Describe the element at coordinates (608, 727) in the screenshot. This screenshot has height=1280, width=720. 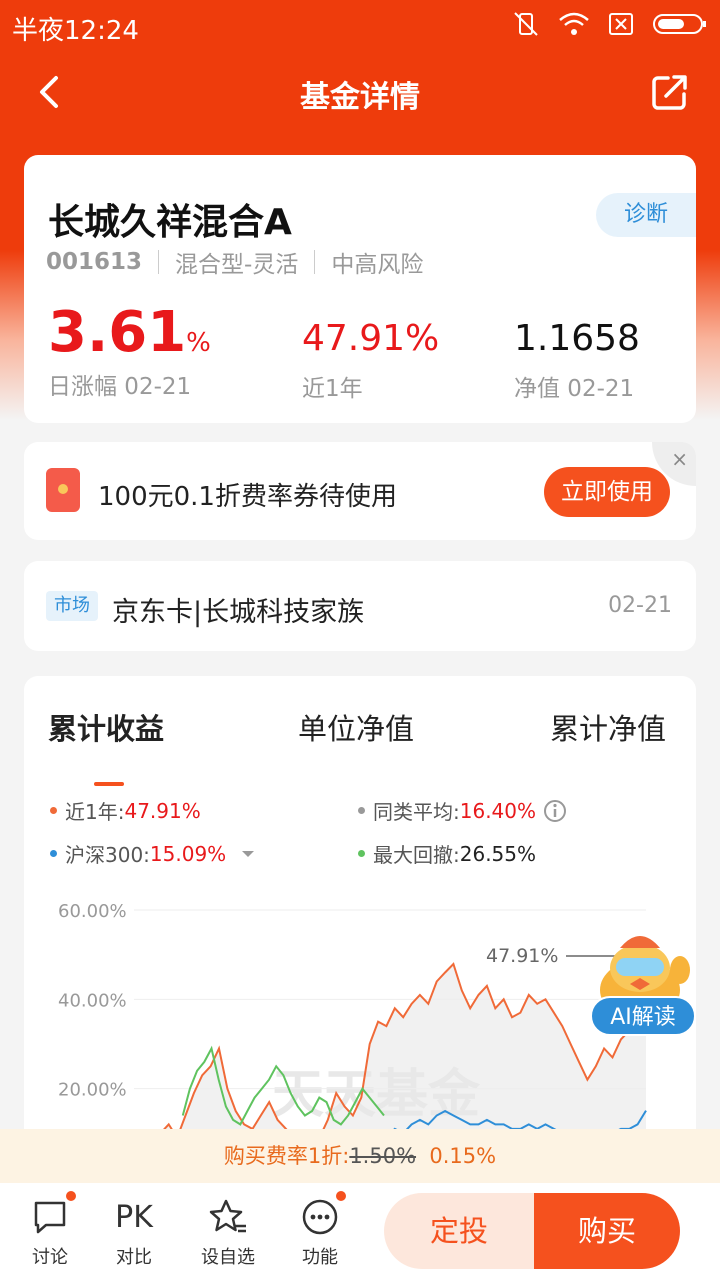
I see `tab-cumulative-nav: 累计净值` at that location.